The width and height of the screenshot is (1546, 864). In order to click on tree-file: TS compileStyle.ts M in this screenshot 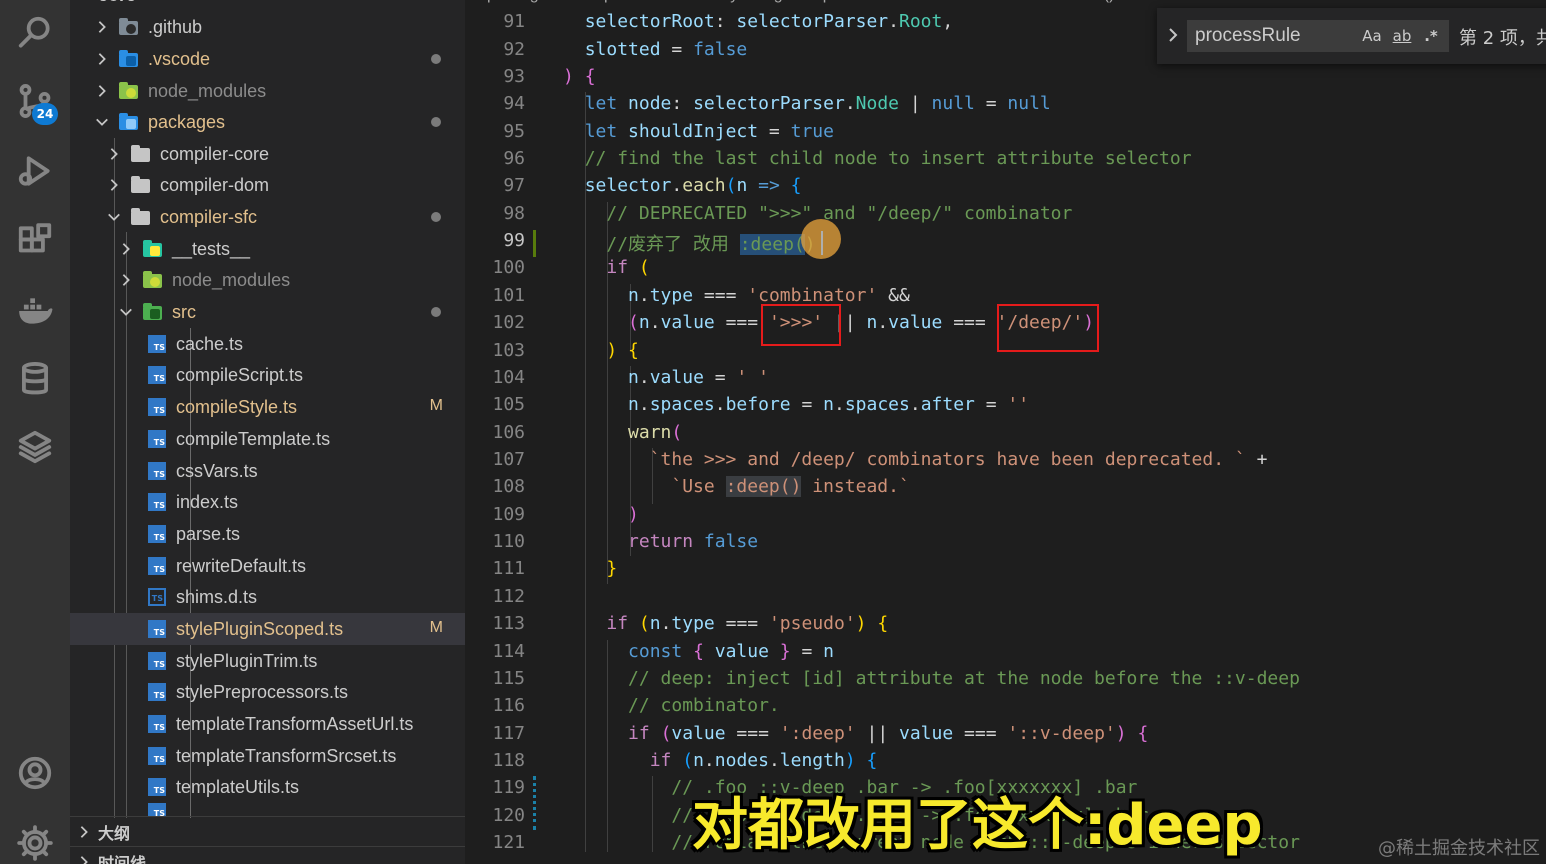, I will do `click(267, 407)`.